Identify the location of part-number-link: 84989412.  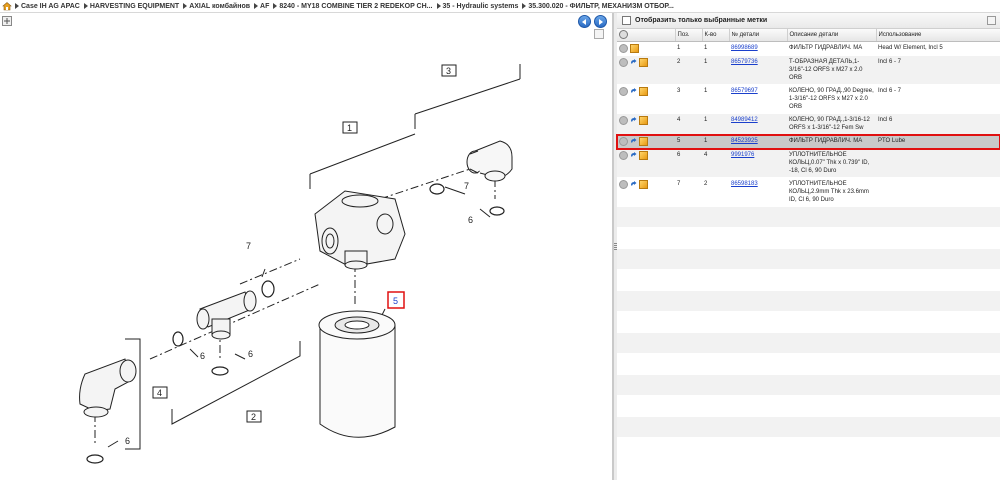
(744, 120).